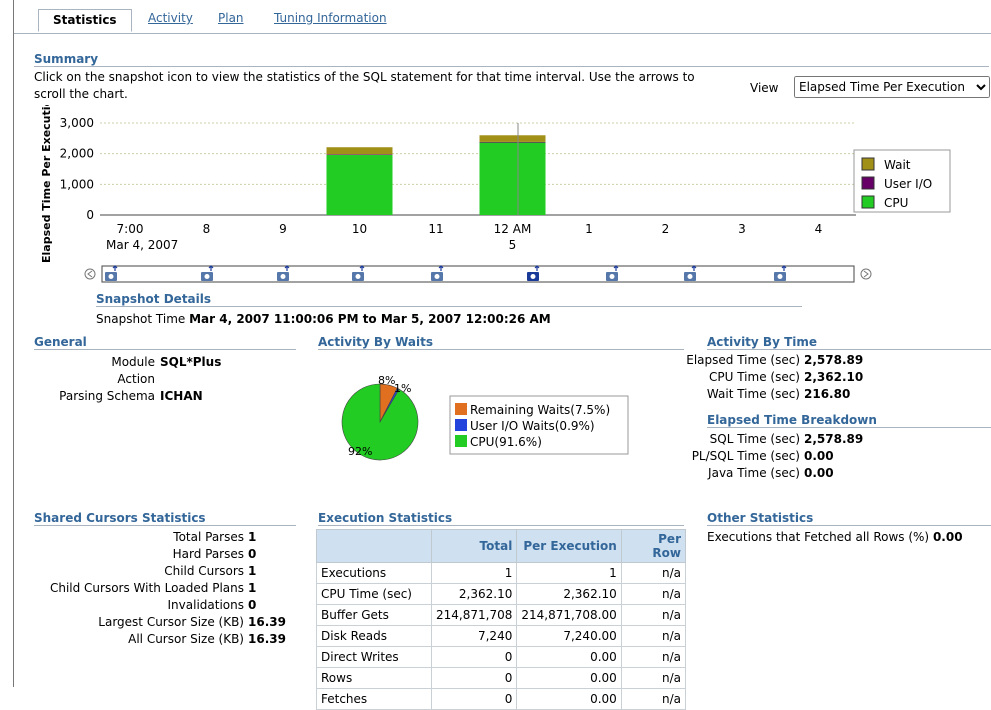 The width and height of the screenshot is (991, 710). I want to click on elapsed-time-breakdown-title: Elapsed Time Breakdown, so click(849, 420).